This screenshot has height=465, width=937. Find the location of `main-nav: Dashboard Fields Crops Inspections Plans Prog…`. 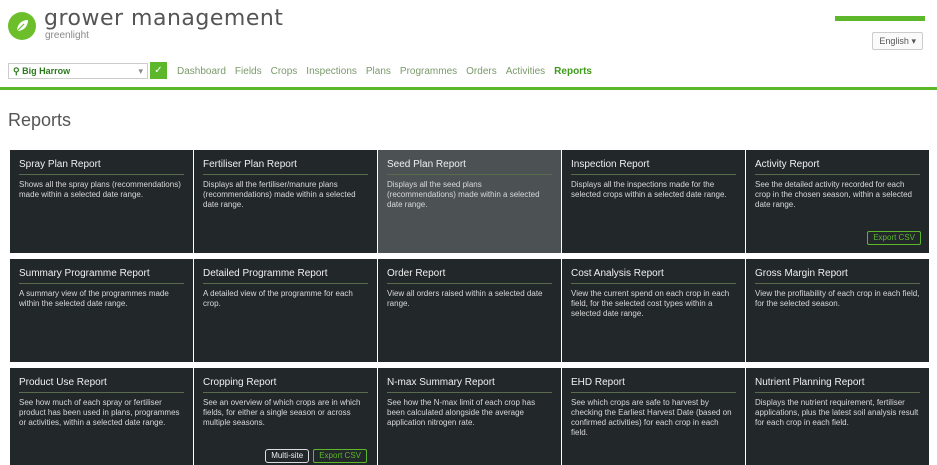

main-nav: Dashboard Fields Crops Inspections Plans Prog… is located at coordinates (389, 71).